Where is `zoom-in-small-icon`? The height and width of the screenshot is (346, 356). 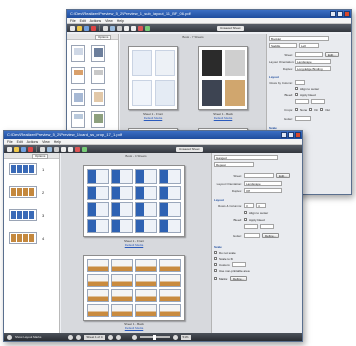 zoom-in-small-icon is located at coordinates (175, 337).